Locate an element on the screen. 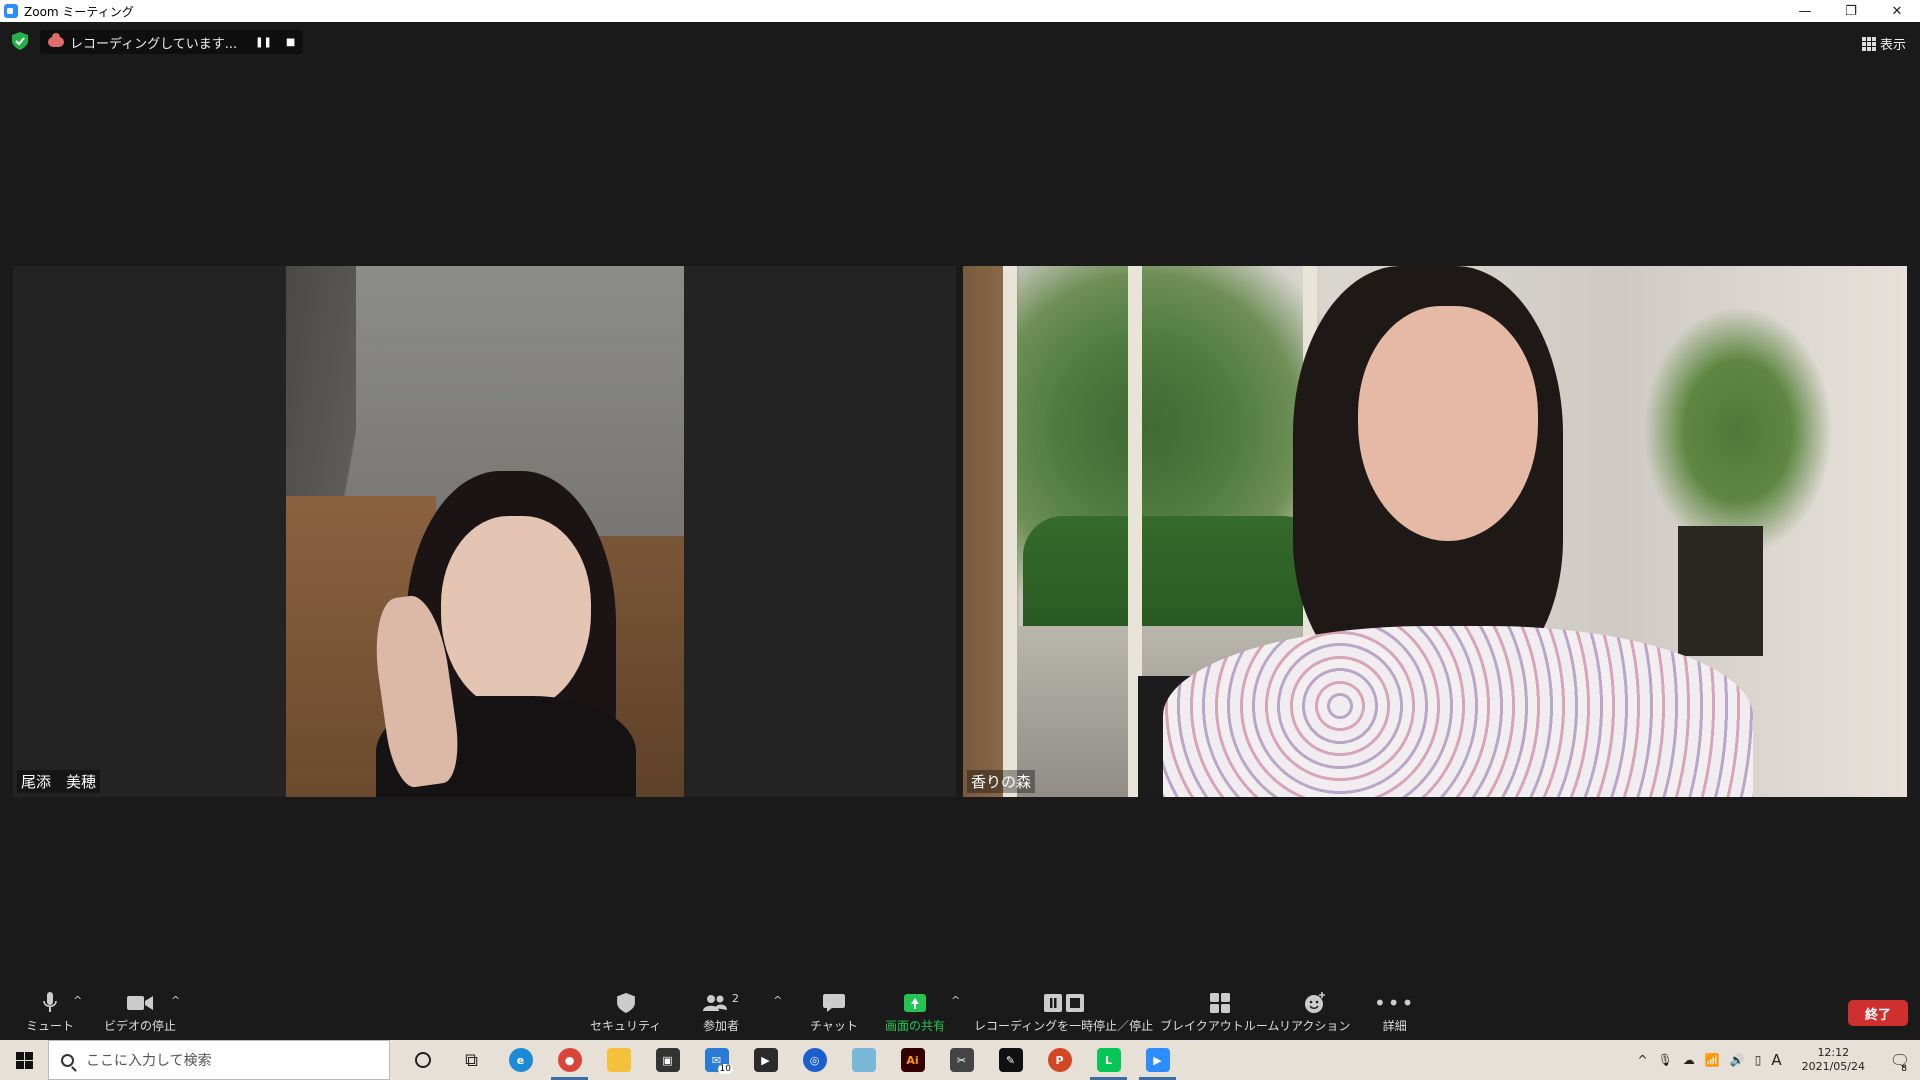  reactions-button: リアクション is located at coordinates (1314, 1013).